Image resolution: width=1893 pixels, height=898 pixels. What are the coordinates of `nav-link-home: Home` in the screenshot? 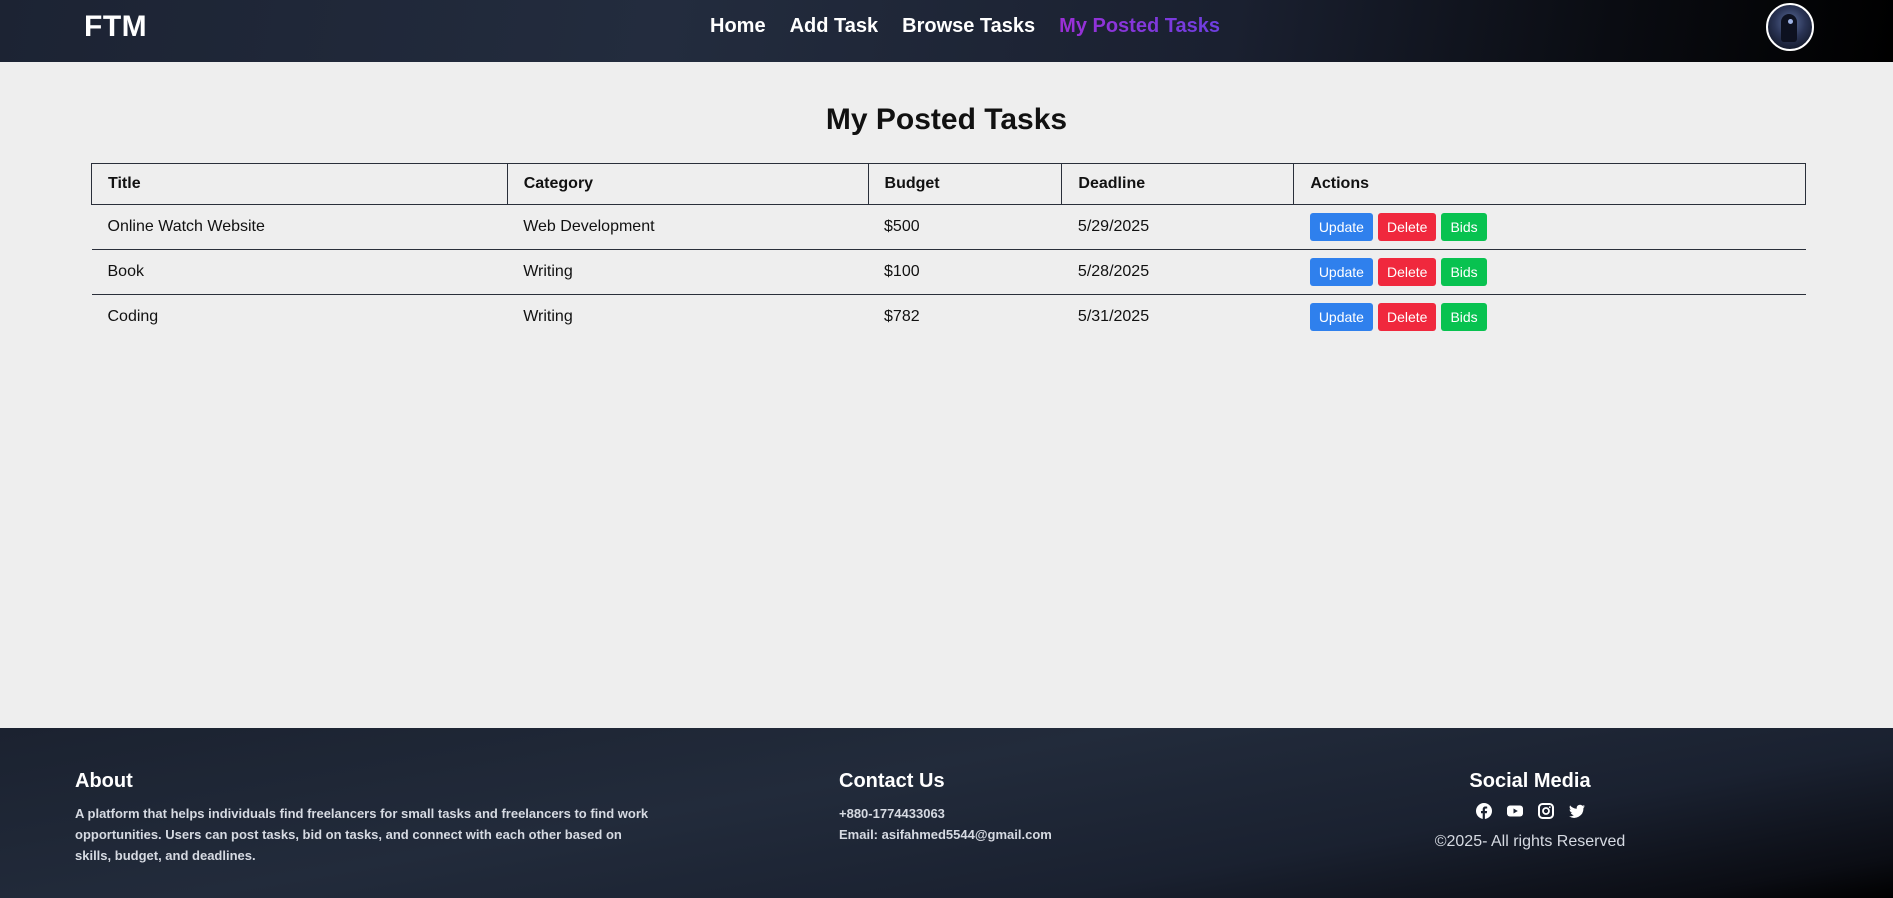 It's located at (738, 26).